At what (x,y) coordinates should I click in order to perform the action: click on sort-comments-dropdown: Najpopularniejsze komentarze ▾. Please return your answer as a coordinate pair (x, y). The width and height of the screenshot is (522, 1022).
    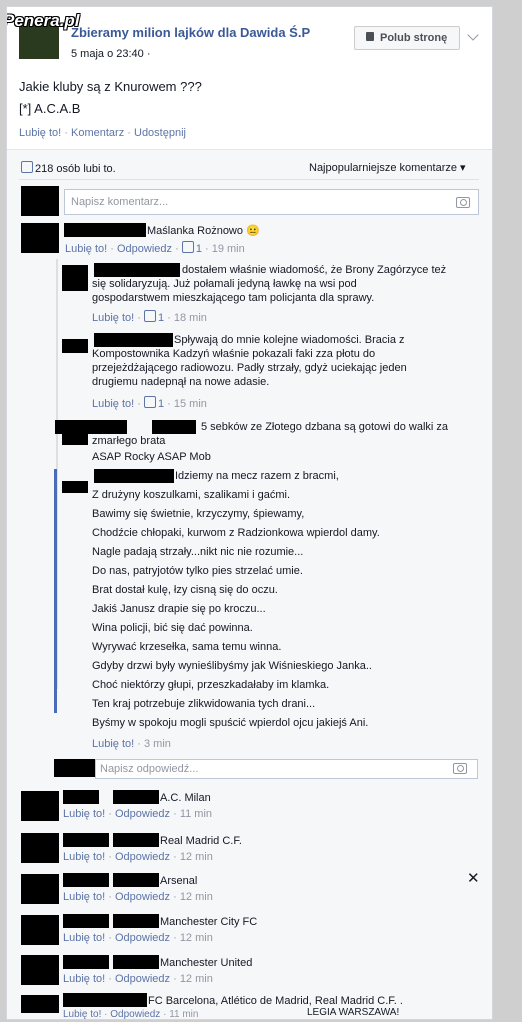
    Looking at the image, I should click on (387, 167).